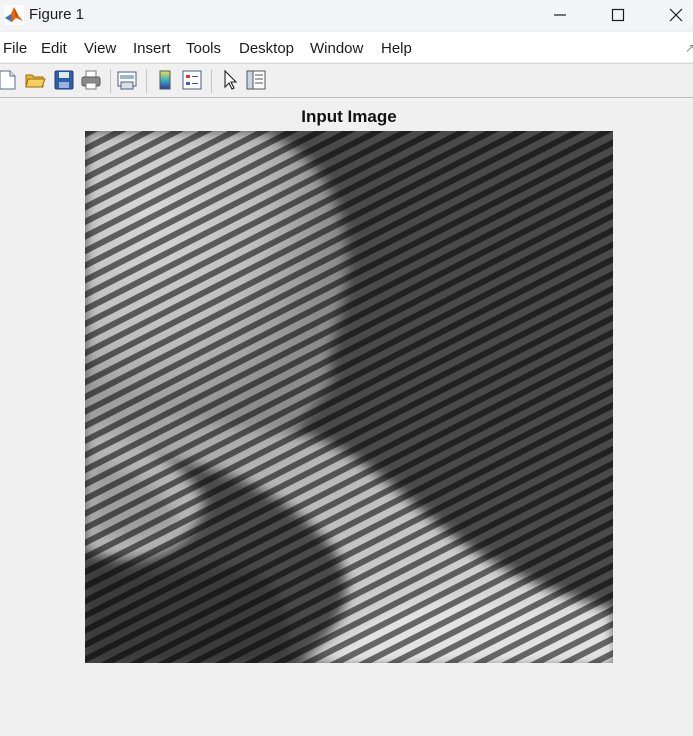 The height and width of the screenshot is (736, 693). I want to click on window-title: Figure 1, so click(57, 14).